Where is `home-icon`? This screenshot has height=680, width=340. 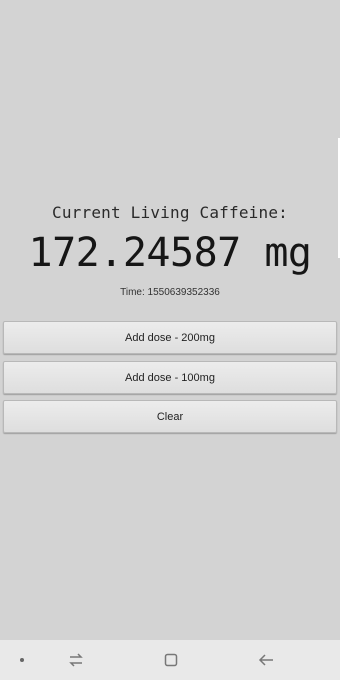 home-icon is located at coordinates (171, 660).